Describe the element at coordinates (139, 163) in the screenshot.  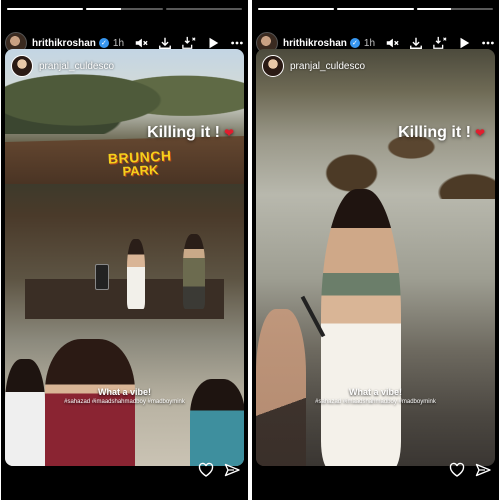
I see `brunch-park-sign: BRUNCH PARK` at that location.